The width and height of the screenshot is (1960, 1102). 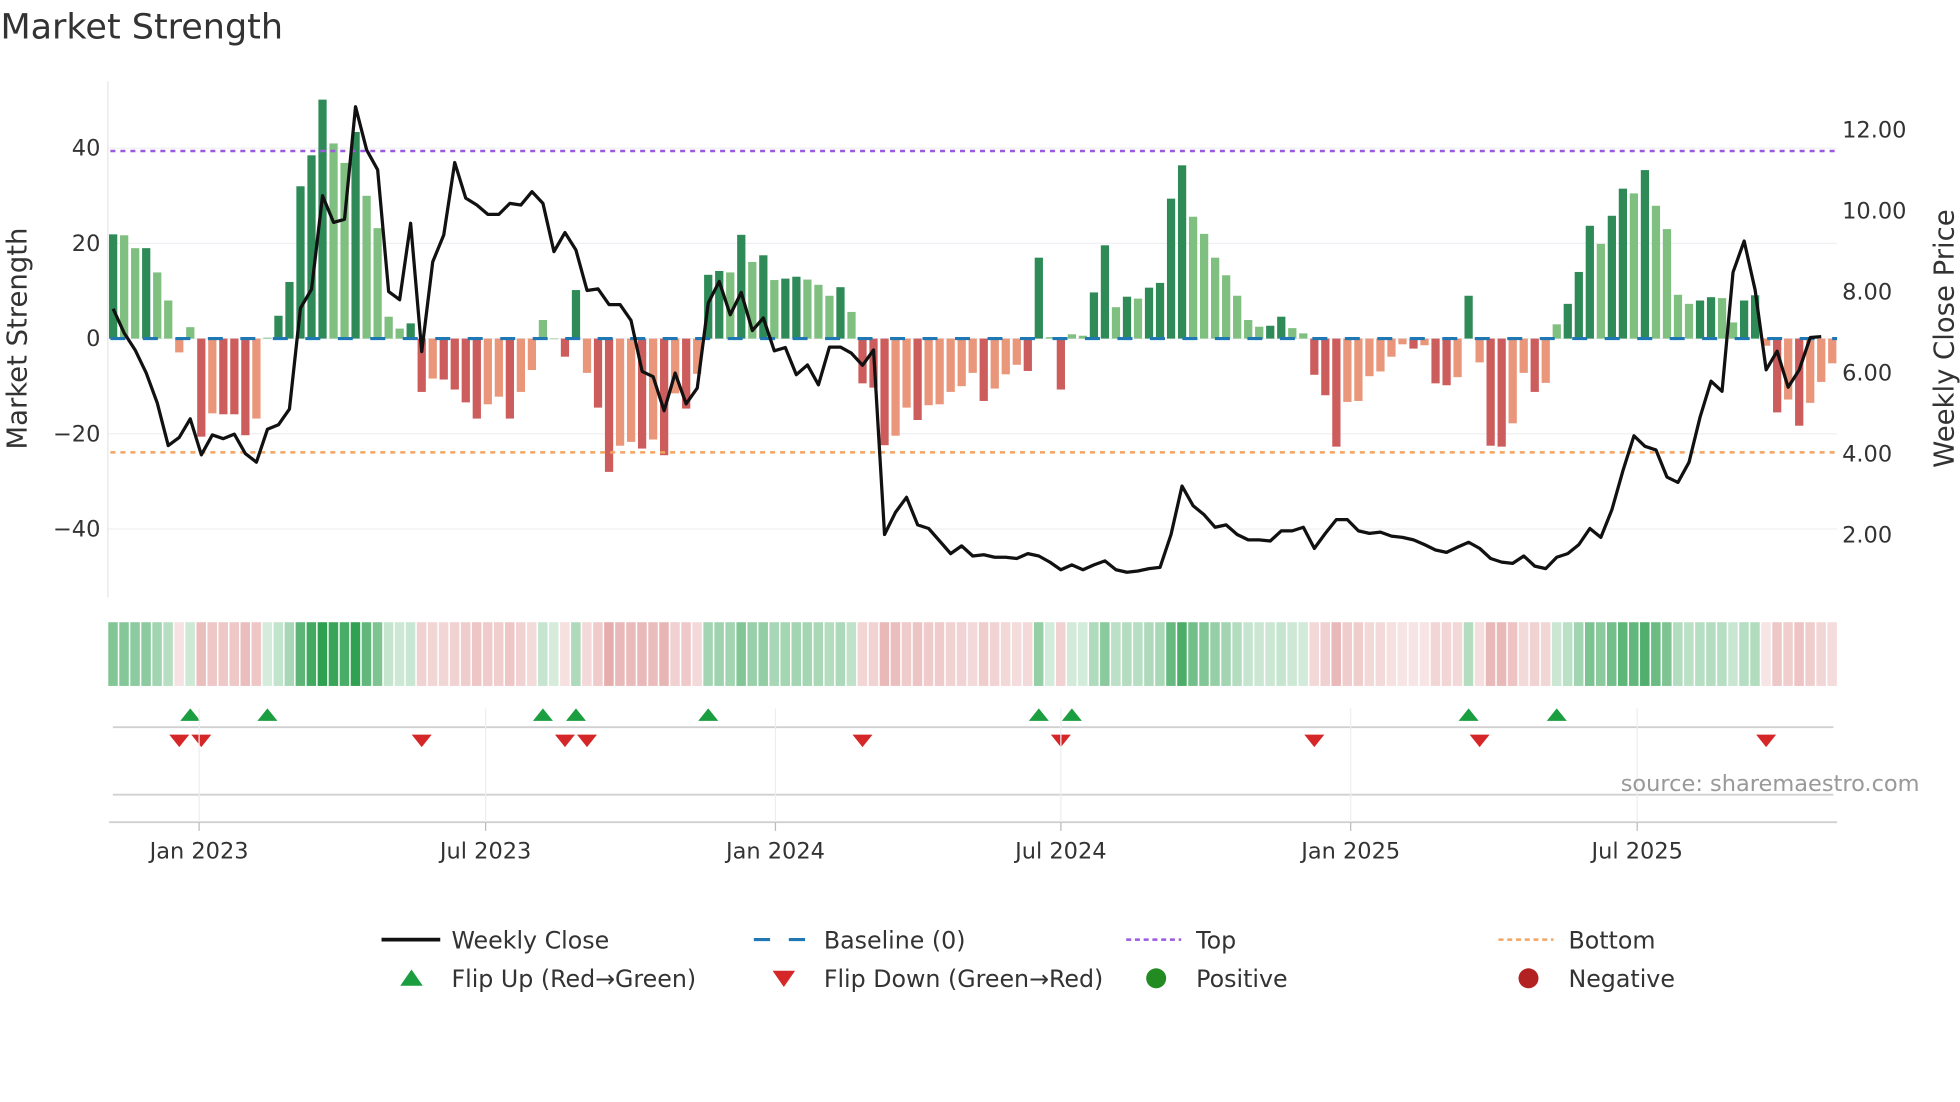 What do you see at coordinates (1241, 979) in the screenshot?
I see `legend-label: Positive` at bounding box center [1241, 979].